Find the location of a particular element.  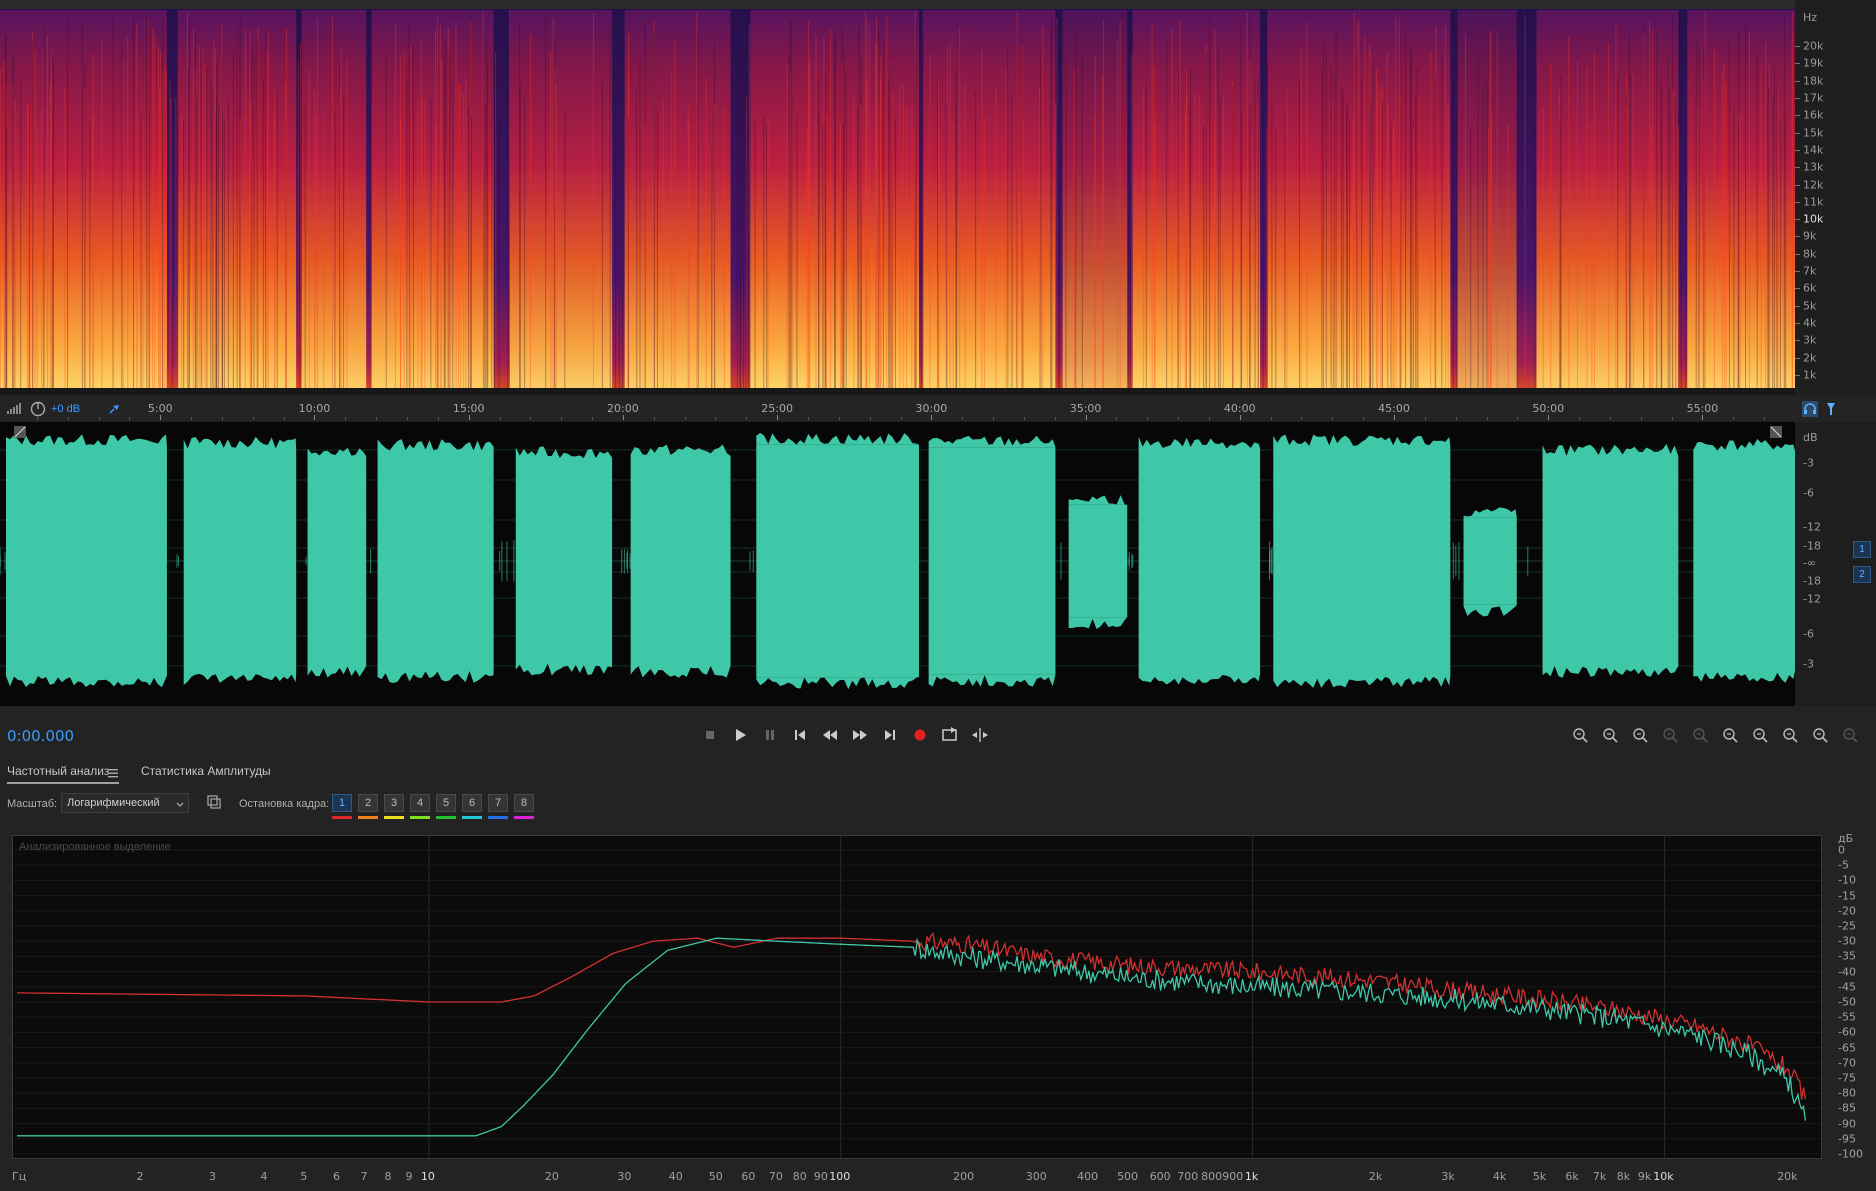

zoom-in-right-icon is located at coordinates (1760, 735).